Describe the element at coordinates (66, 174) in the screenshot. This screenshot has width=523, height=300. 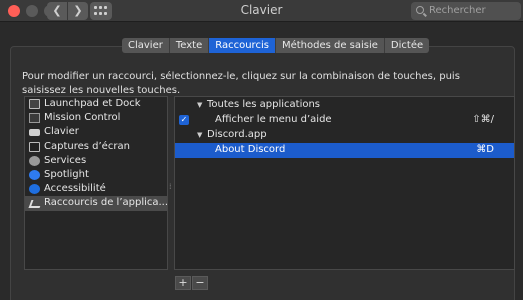
I see `category-label: Spotlight` at that location.